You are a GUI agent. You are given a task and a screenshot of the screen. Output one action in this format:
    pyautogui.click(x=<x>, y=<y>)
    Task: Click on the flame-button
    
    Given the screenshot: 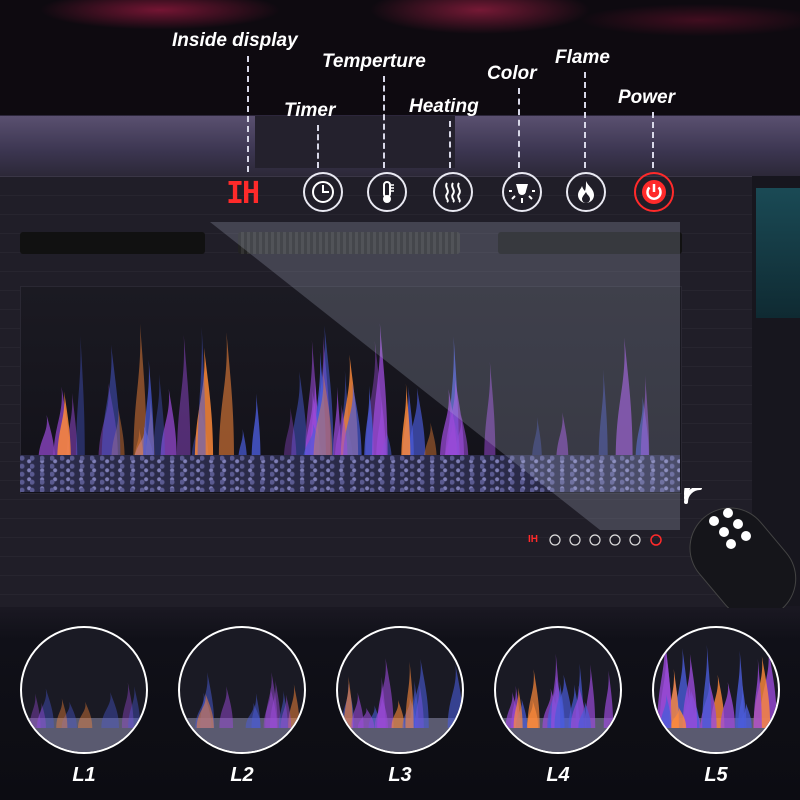 What is the action you would take?
    pyautogui.click(x=586, y=192)
    